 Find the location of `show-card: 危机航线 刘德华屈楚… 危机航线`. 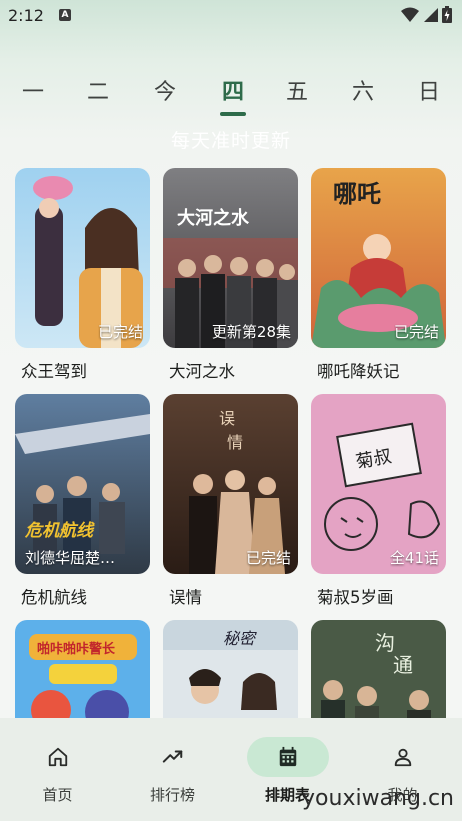

show-card: 危机航线 刘德华屈楚… 危机航线 is located at coordinates (82, 501).